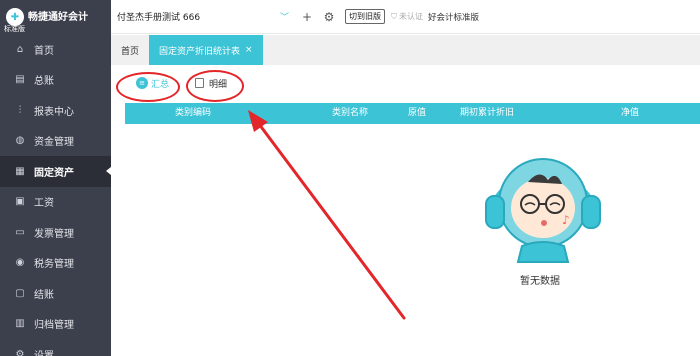 The width and height of the screenshot is (700, 356). What do you see at coordinates (44, 51) in the screenshot?
I see `sidebar-item-label: 首页` at bounding box center [44, 51].